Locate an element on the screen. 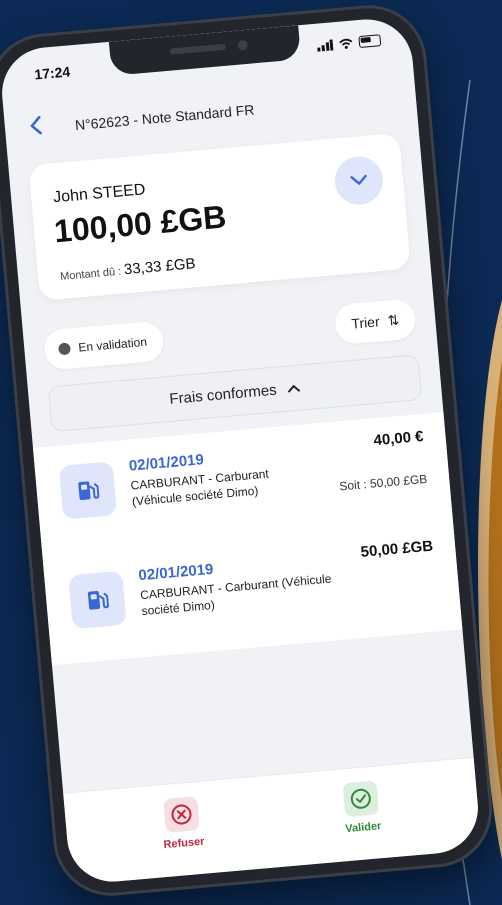  close-circle-icon is located at coordinates (181, 814).